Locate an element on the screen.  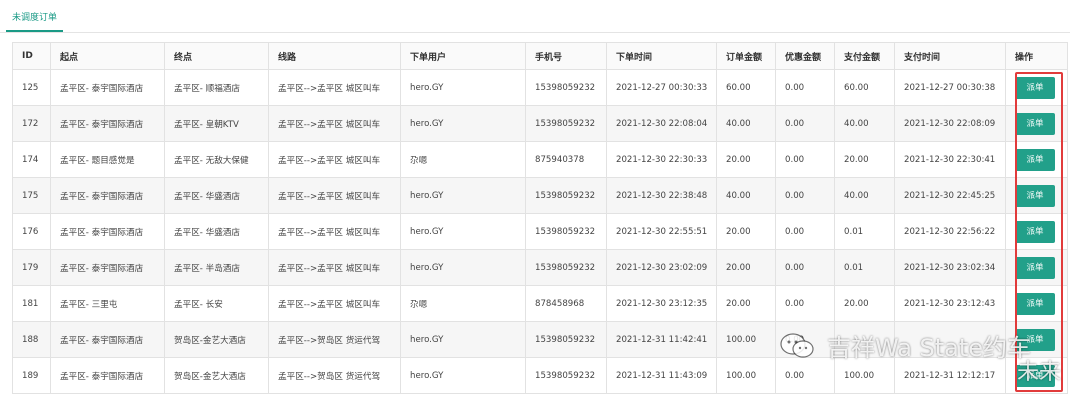
cell-pay-time: 2021-12-30 22:45:25 is located at coordinates (950, 195).